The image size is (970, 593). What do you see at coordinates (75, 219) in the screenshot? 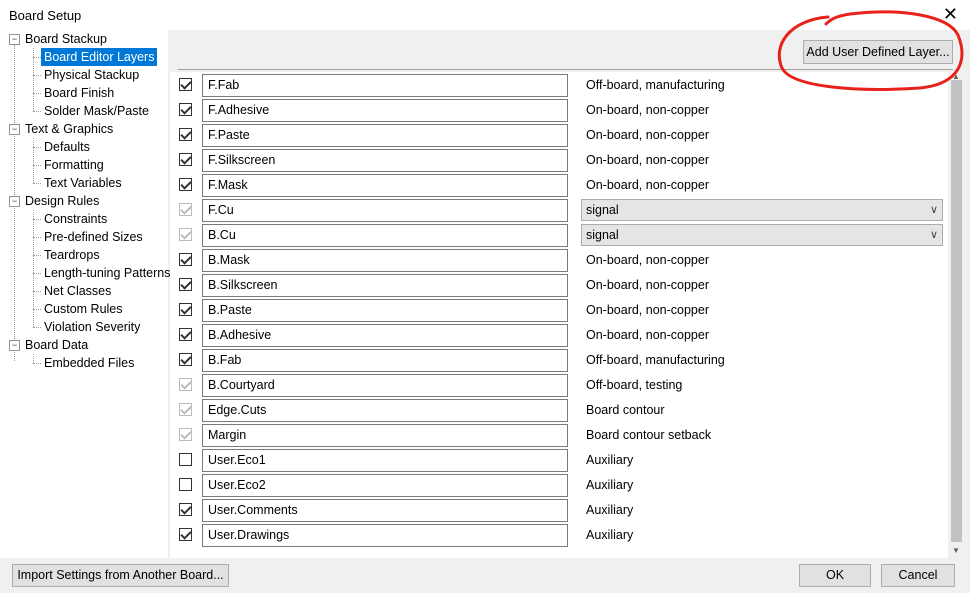
I see `tree-item-constraints: Constraints` at bounding box center [75, 219].